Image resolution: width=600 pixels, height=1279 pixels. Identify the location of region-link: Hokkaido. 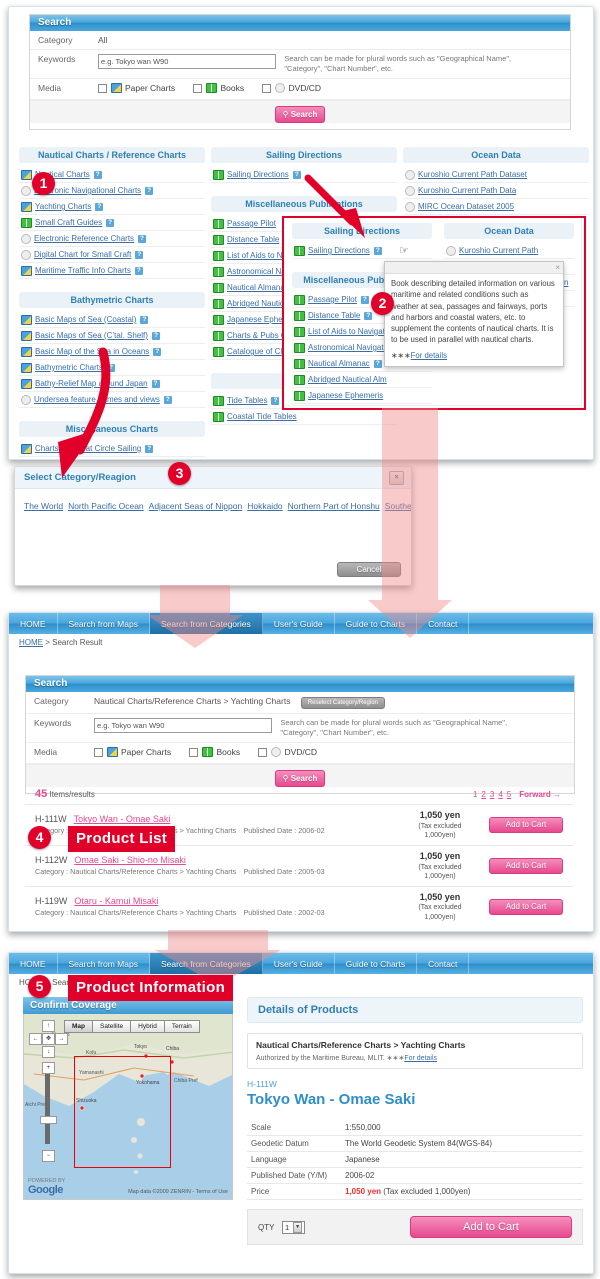
(264, 506).